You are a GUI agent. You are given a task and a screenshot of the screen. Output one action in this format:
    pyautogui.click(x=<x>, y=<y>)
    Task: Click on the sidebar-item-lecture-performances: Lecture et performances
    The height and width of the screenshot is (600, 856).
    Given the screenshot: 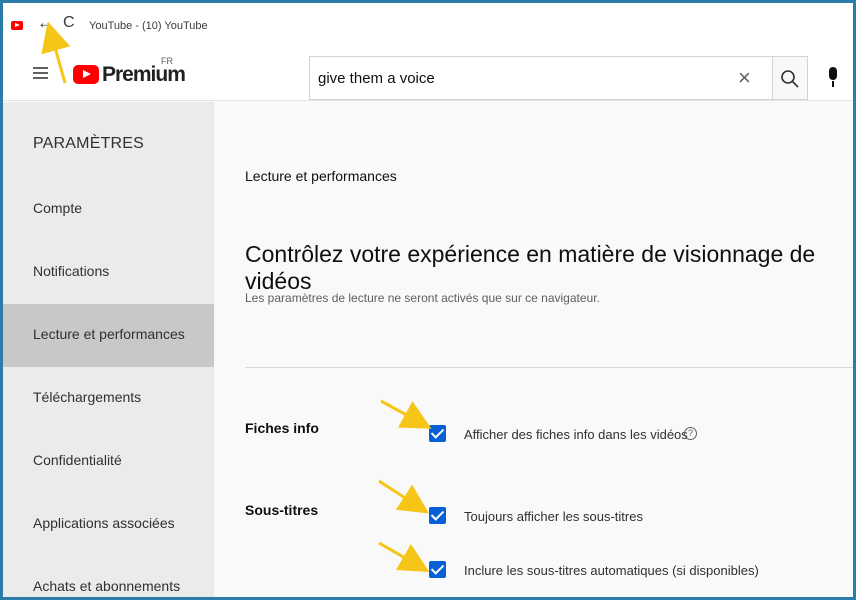 What is the action you would take?
    pyautogui.click(x=108, y=335)
    